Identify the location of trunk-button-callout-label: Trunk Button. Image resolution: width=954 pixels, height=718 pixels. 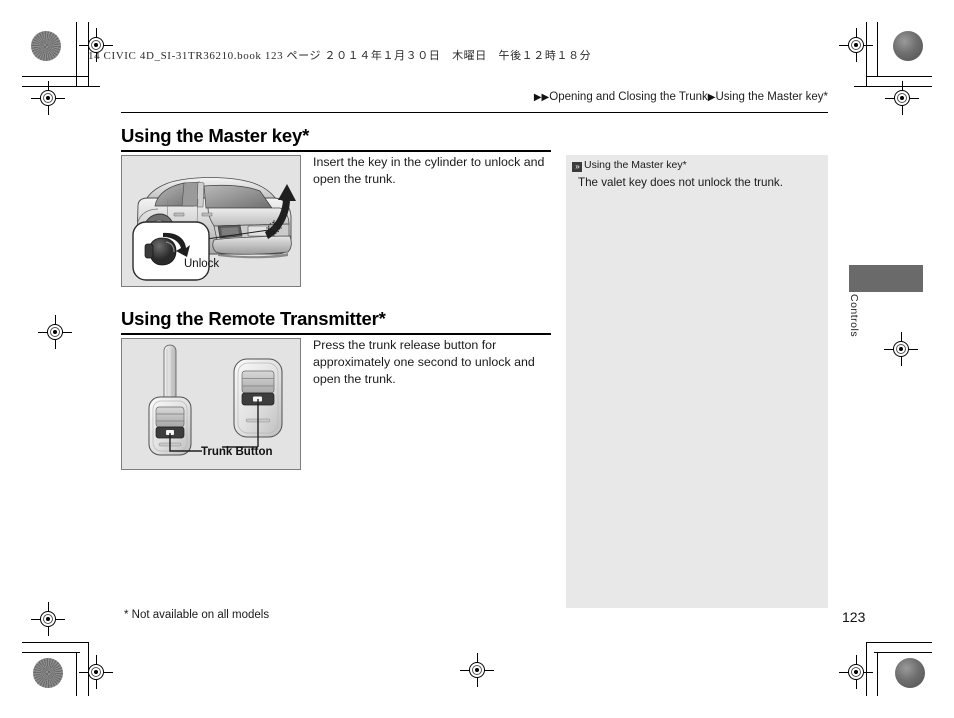
(237, 452).